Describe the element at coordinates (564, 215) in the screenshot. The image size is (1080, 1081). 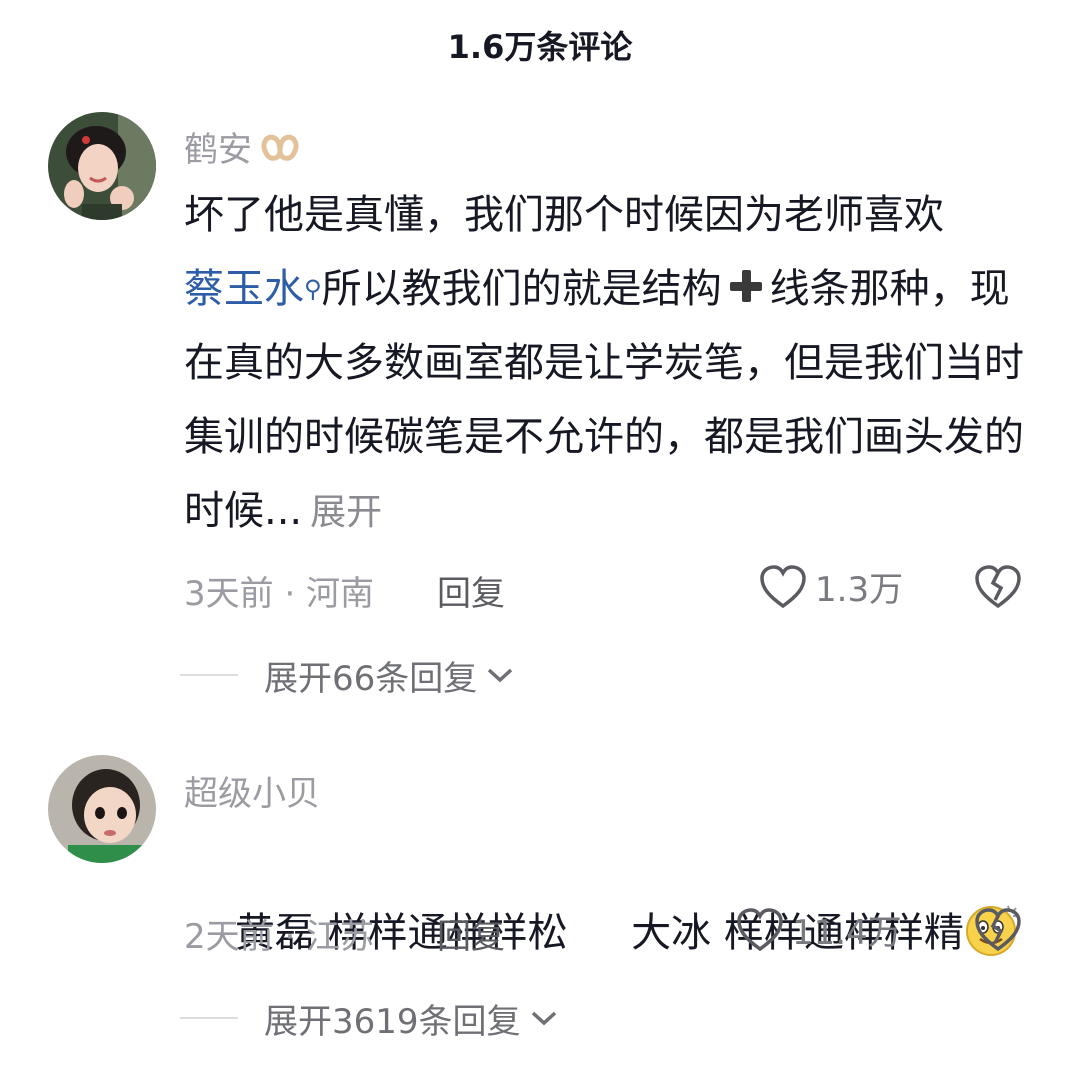
I see `comment-text-part: 坏了他是真懂，我们那个时候因为老师喜欢` at that location.